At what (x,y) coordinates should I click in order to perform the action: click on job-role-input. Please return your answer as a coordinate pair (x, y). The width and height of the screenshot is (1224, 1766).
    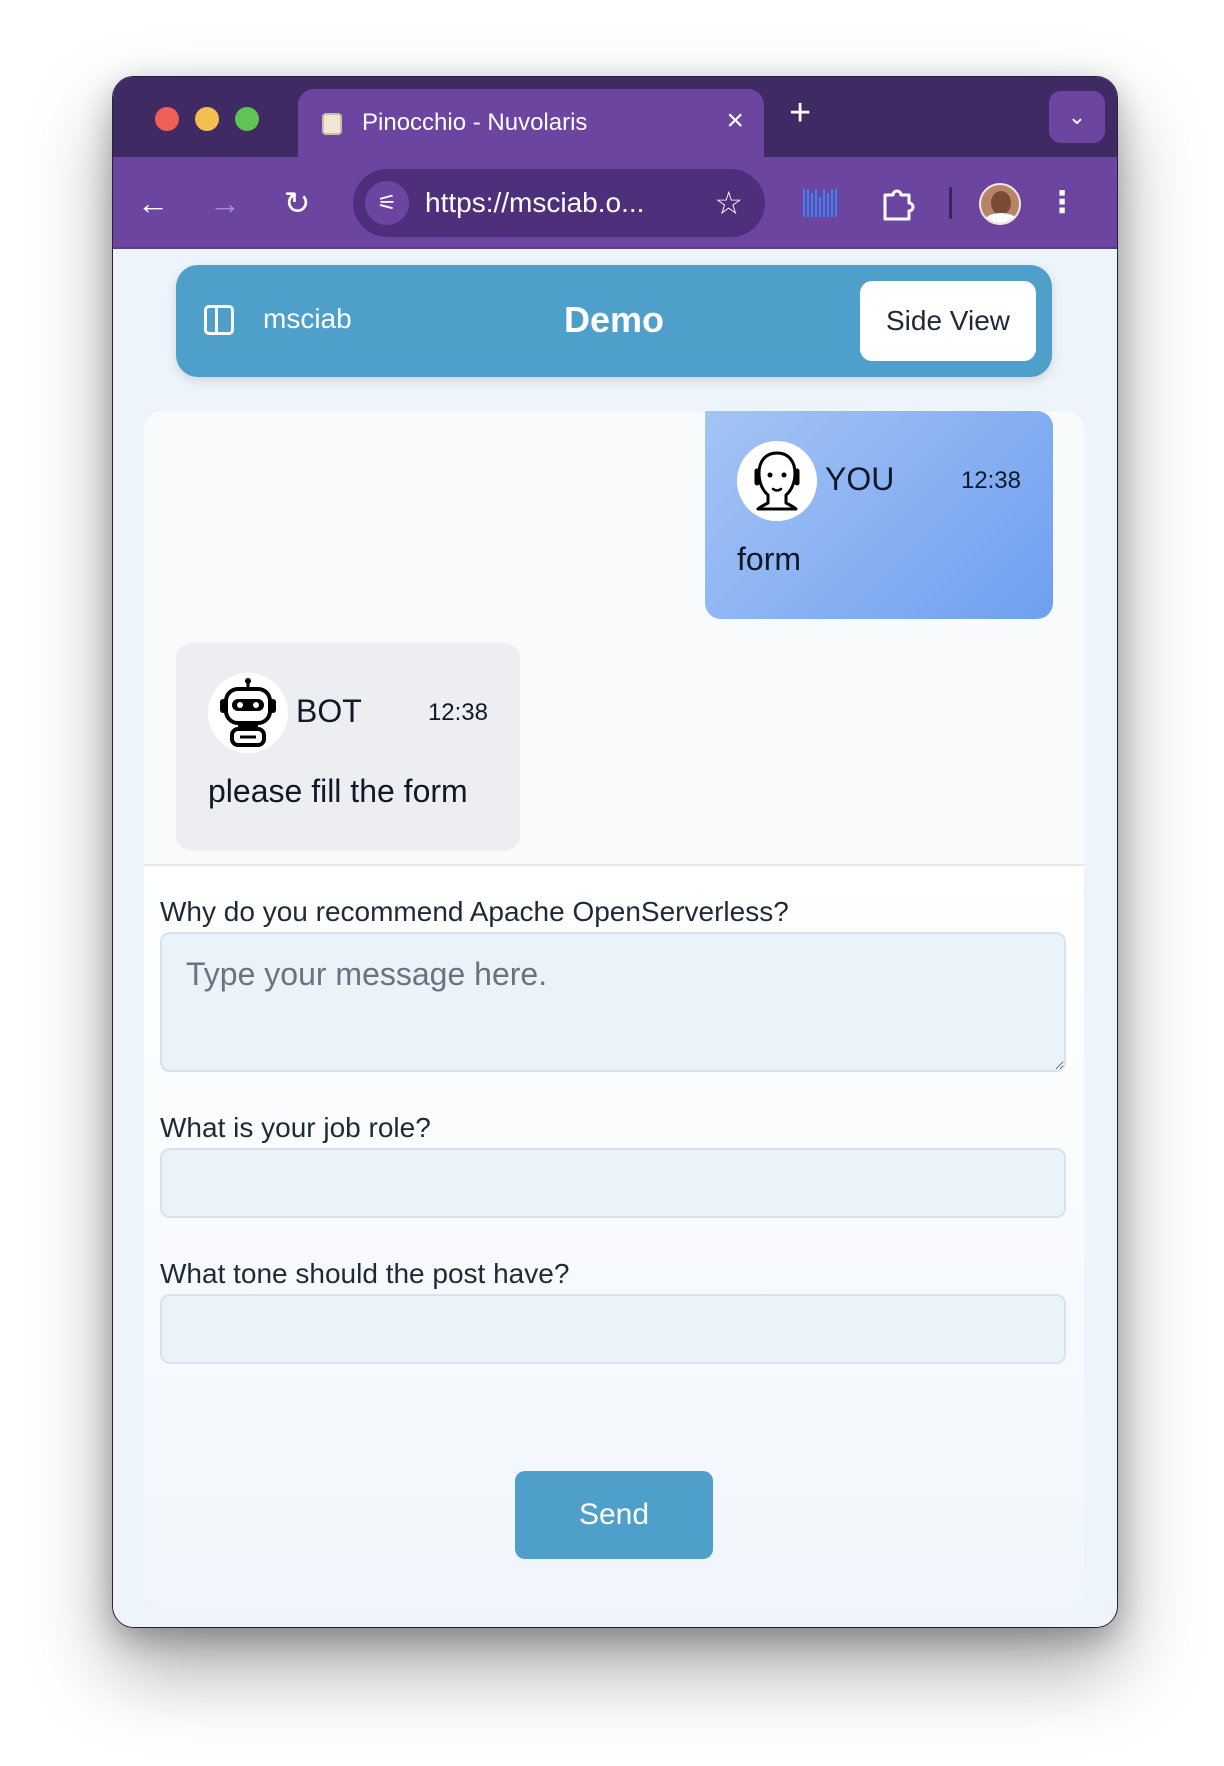
    Looking at the image, I should click on (613, 1183).